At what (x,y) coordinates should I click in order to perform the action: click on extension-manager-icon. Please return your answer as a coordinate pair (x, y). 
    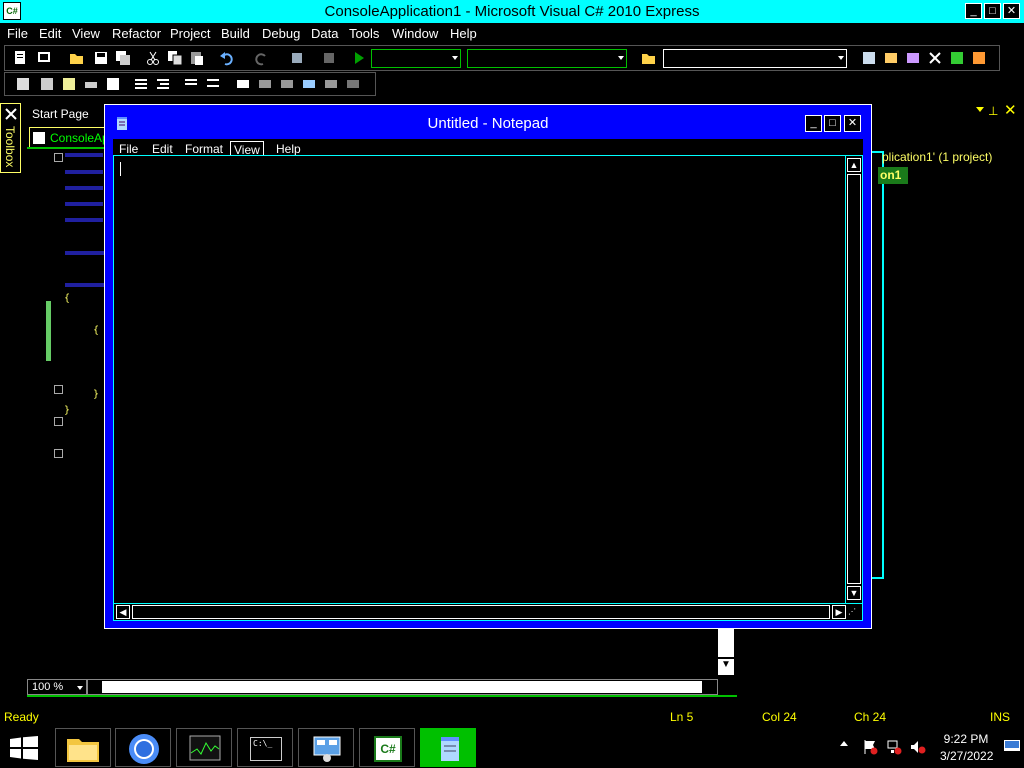
    Looking at the image, I should click on (979, 58).